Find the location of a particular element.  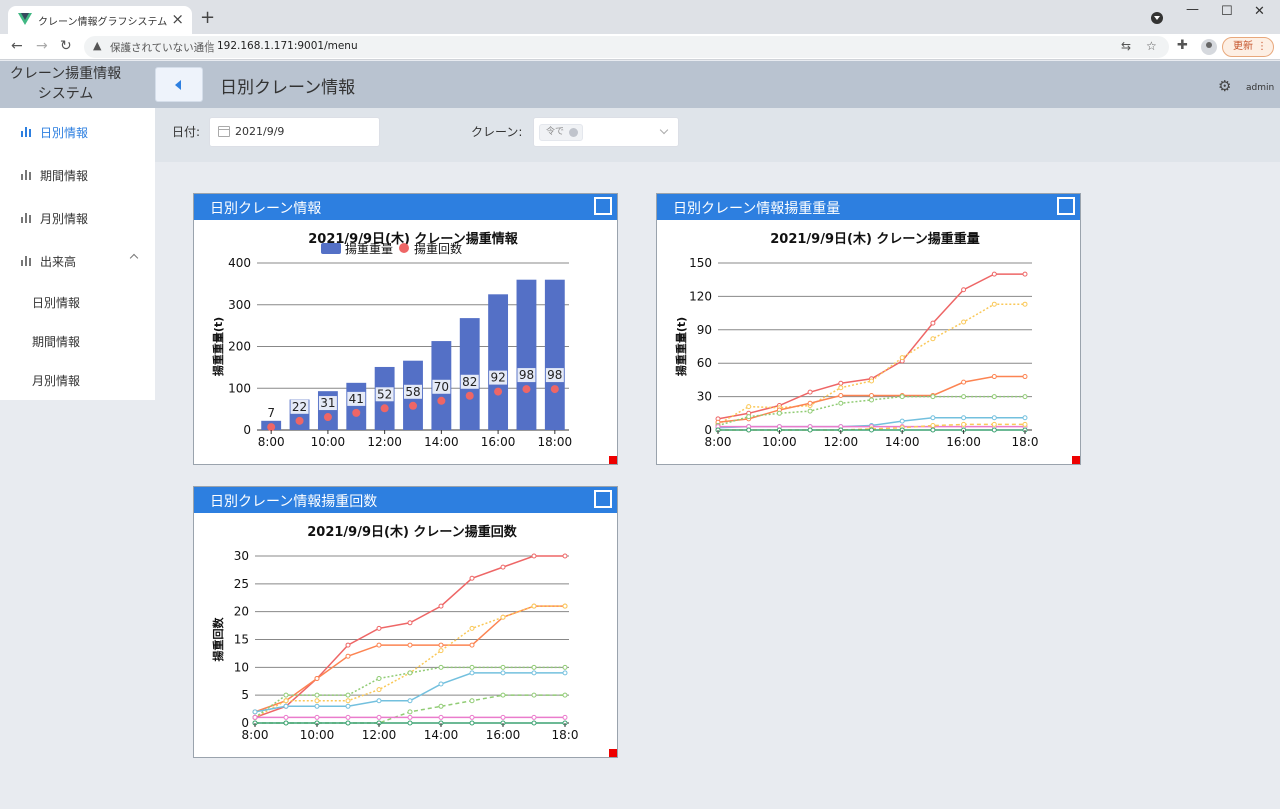

window-close-icon: ✕ is located at coordinates (1259, 11).